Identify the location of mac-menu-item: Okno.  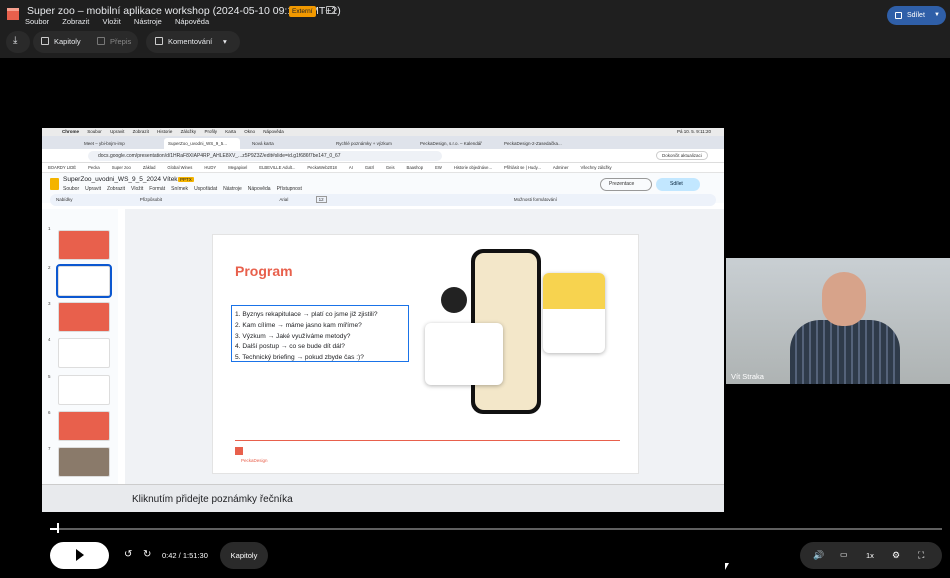
(250, 131).